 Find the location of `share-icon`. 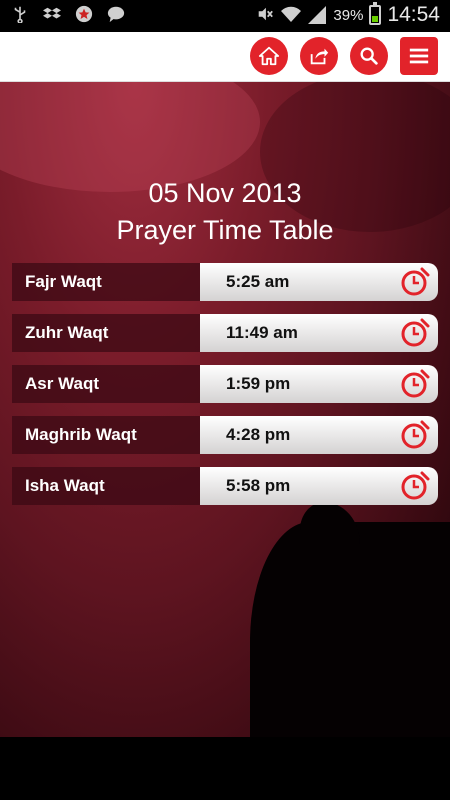

share-icon is located at coordinates (319, 56).